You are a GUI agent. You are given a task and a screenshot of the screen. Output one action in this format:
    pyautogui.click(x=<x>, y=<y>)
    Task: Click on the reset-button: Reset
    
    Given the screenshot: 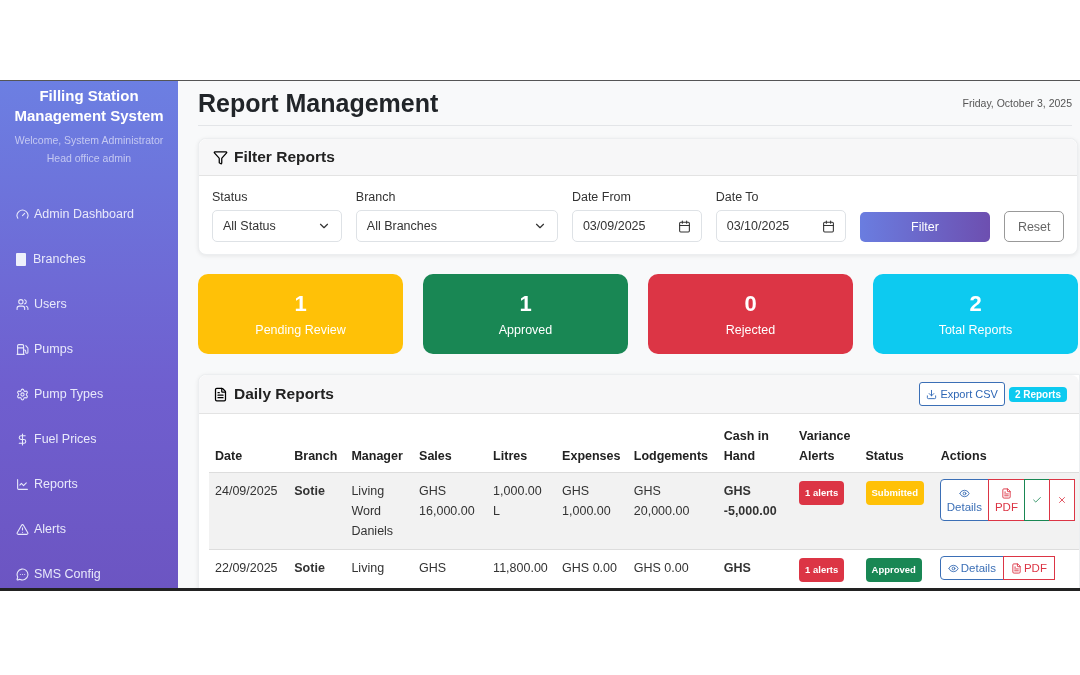 What is the action you would take?
    pyautogui.click(x=1034, y=226)
    